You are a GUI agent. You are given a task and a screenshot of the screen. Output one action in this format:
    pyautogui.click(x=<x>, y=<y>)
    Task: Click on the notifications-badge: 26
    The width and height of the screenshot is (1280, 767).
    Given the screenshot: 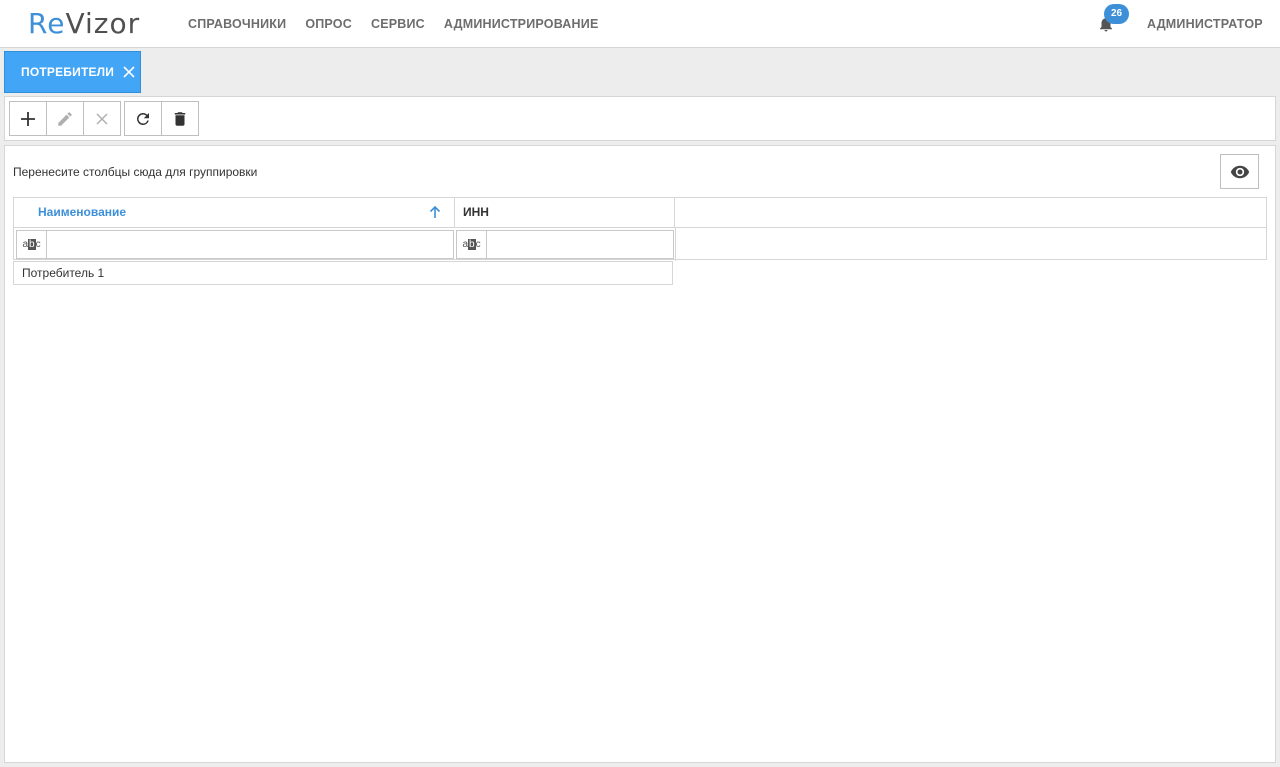 What is the action you would take?
    pyautogui.click(x=1116, y=14)
    